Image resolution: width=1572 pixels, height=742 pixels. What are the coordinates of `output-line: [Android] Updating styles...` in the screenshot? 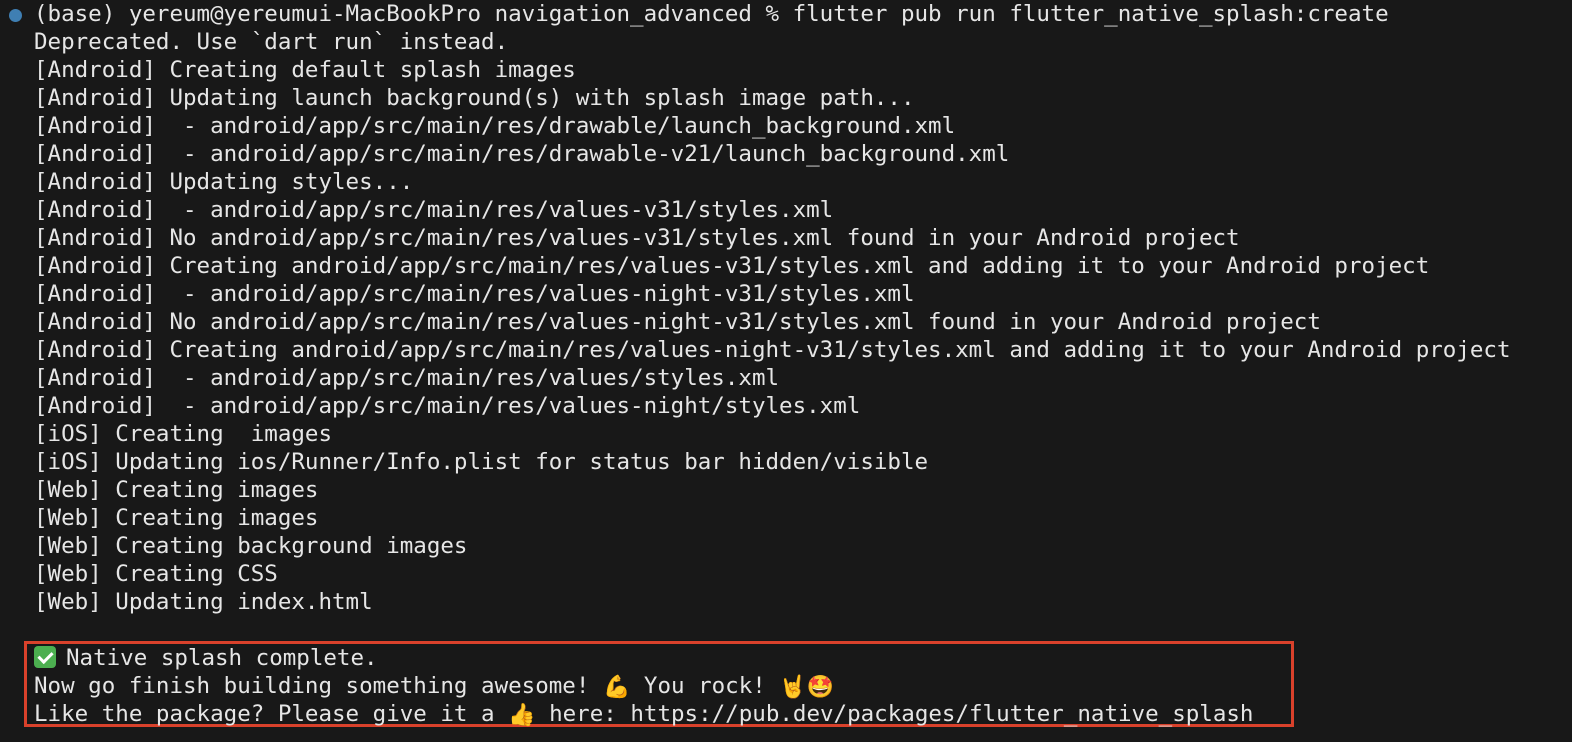 It's located at (224, 182).